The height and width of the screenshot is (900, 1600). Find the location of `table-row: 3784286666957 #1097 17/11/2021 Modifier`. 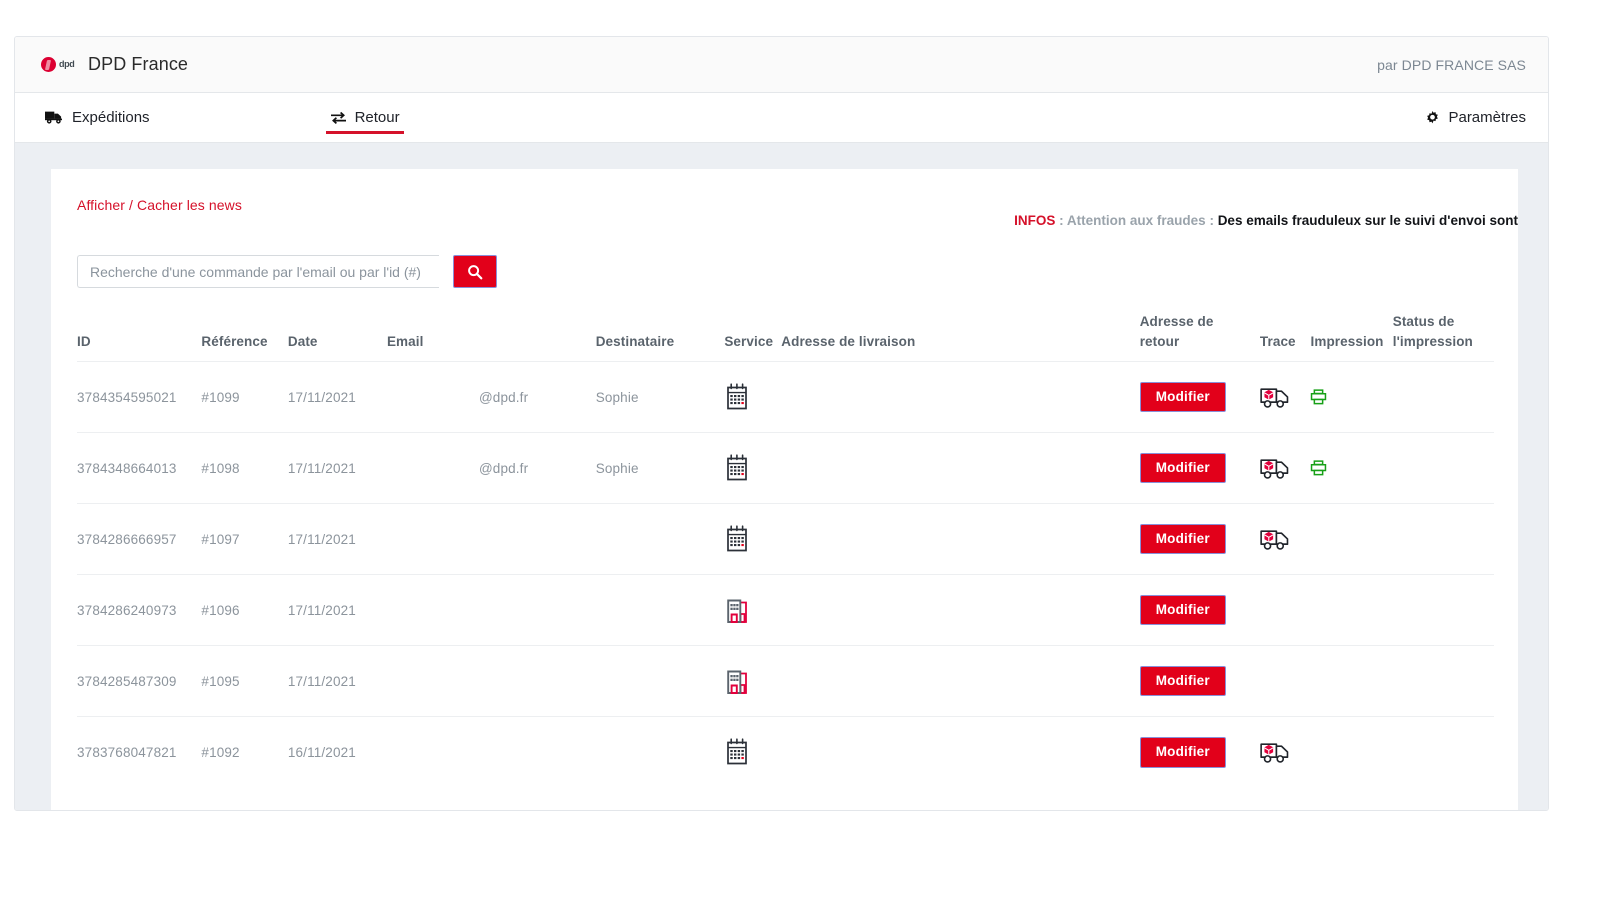

table-row: 3784286666957 #1097 17/11/2021 Modifier is located at coordinates (785, 539).